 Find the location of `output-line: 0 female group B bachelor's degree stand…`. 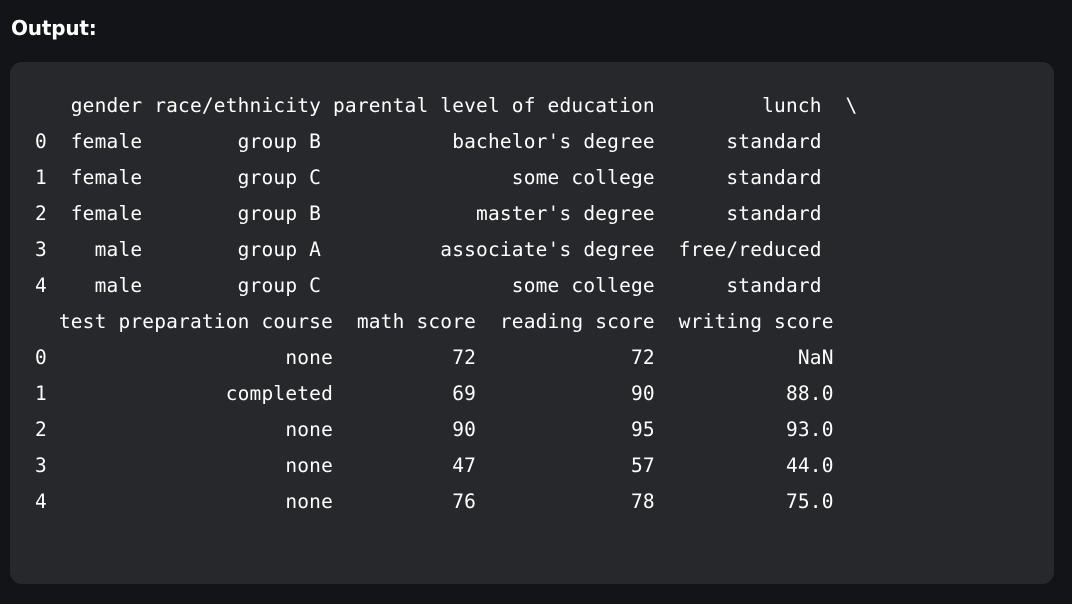

output-line: 0 female group B bachelor's degree stand… is located at coordinates (446, 141).